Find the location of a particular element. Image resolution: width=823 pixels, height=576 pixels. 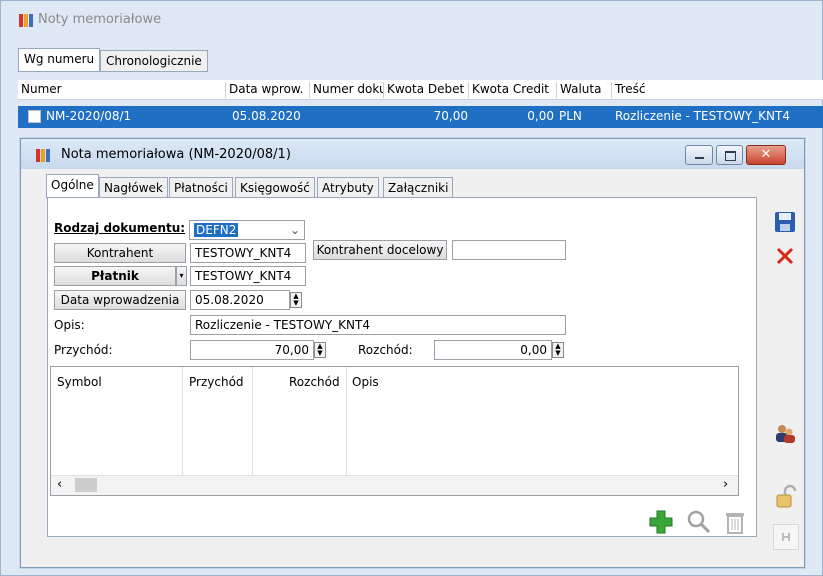

minimize-button is located at coordinates (699, 155).